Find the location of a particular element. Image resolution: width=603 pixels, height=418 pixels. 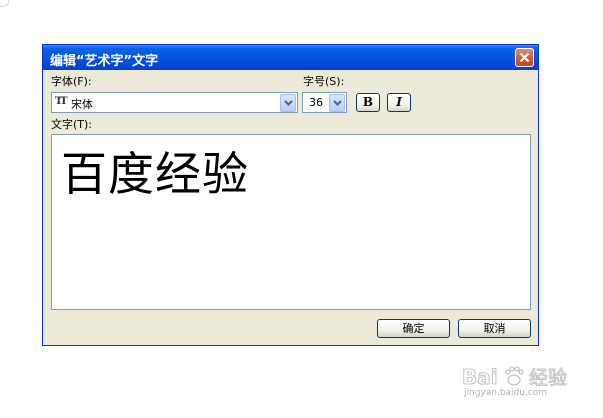

page-corner-mark is located at coordinates (4, 3).